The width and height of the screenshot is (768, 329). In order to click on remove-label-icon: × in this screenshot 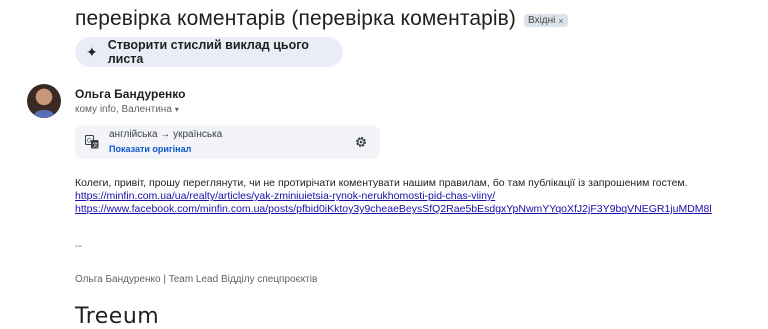, I will do `click(560, 21)`.